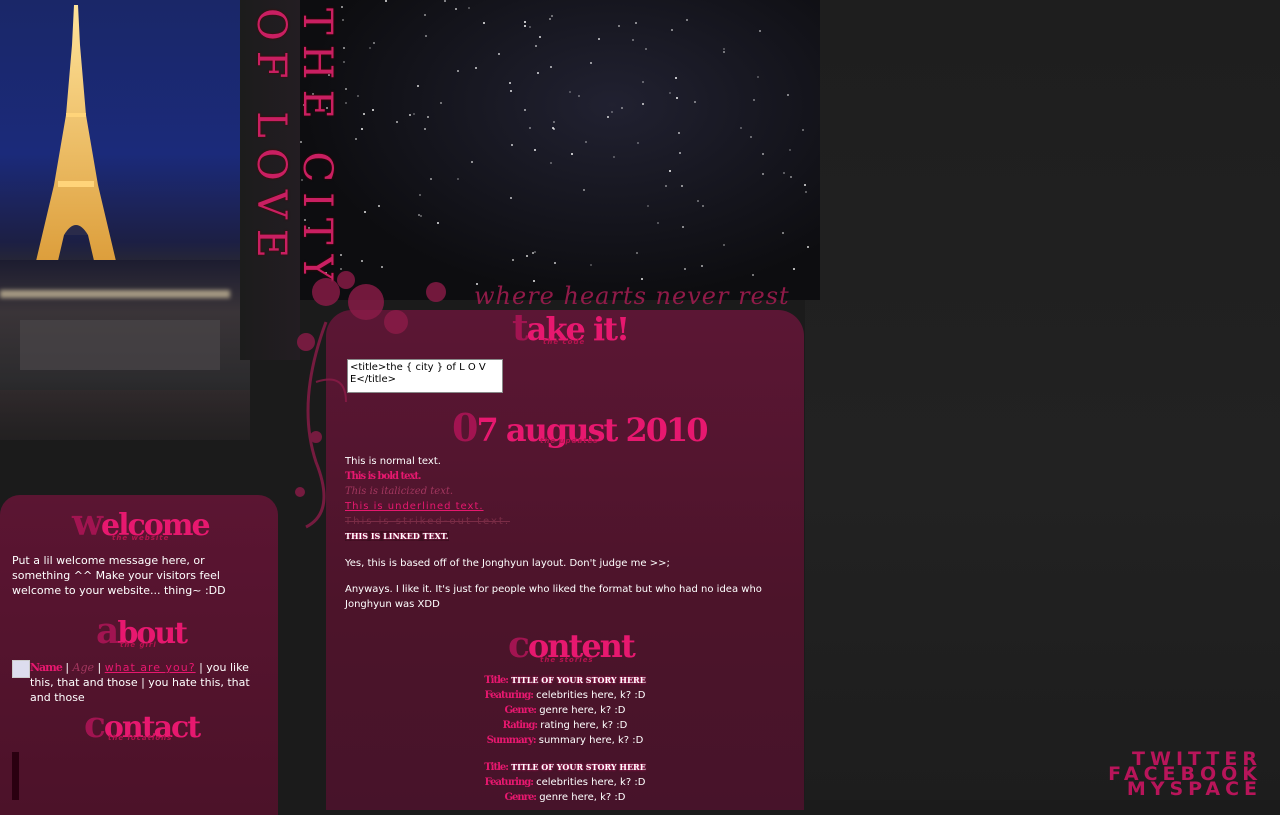  I want to click on eiffel-tower-photo, so click(125, 220).